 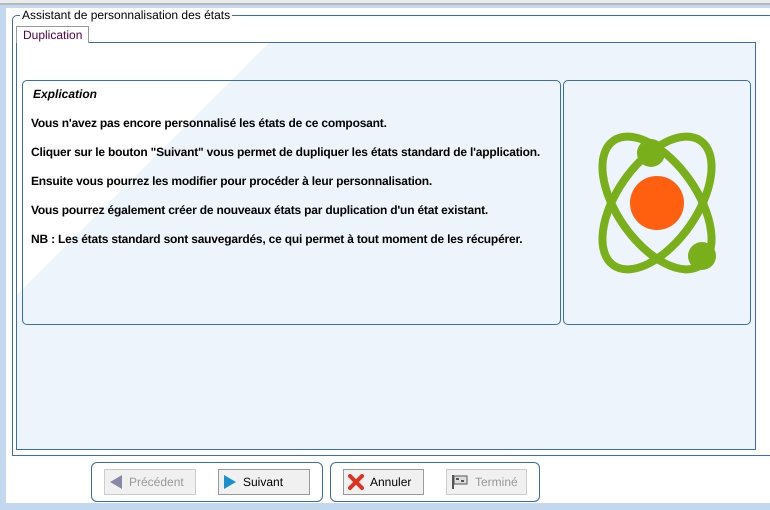 I want to click on flag-icon, so click(x=460, y=482).